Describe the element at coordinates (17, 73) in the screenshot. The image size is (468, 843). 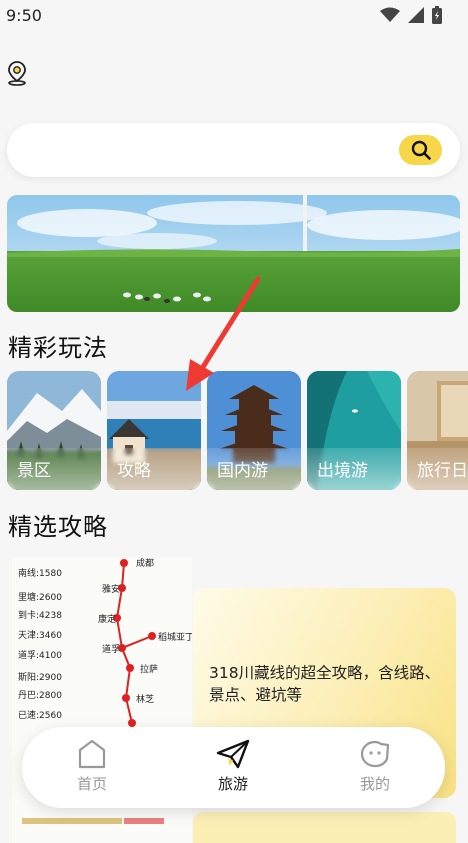
I see `location-icon` at that location.